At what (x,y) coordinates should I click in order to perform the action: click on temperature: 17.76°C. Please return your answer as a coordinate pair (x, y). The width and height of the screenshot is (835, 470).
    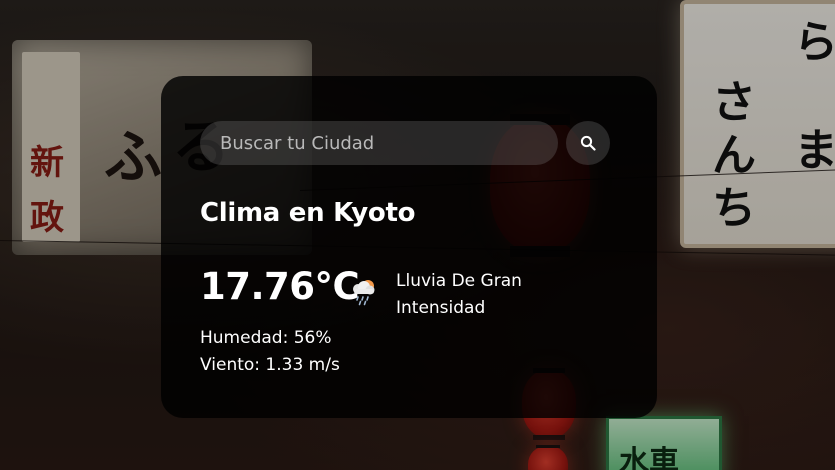
    Looking at the image, I should click on (280, 286).